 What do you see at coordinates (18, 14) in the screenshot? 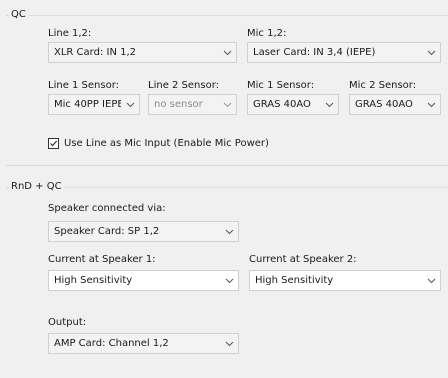
I see `qc-group-title: QC` at bounding box center [18, 14].